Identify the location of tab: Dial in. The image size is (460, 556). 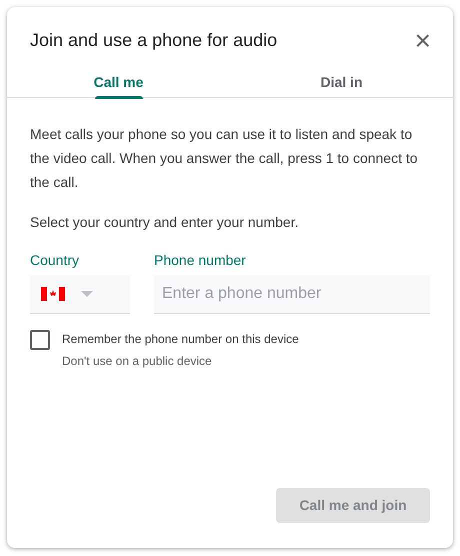
(341, 82).